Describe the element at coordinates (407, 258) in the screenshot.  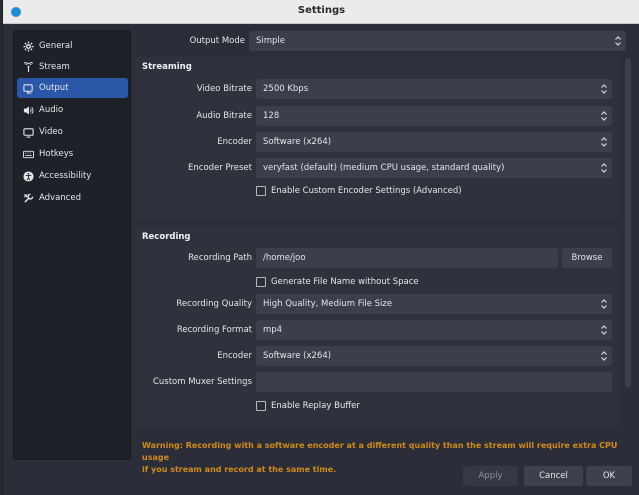
I see `recording-path-input: /home/joo` at that location.